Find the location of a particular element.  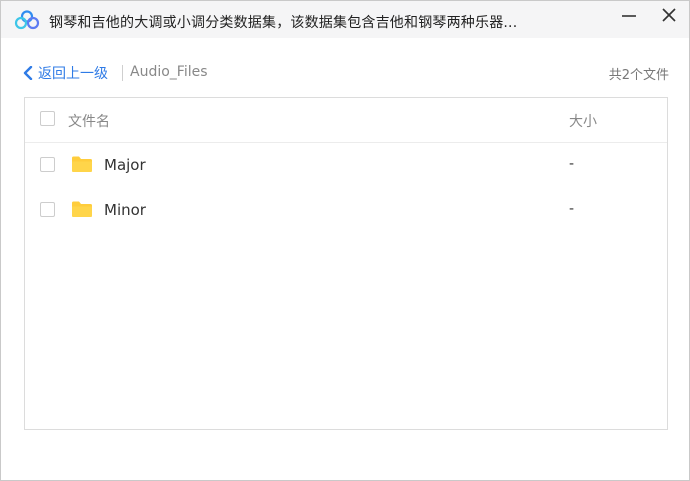

minimize-button is located at coordinates (629, 16).